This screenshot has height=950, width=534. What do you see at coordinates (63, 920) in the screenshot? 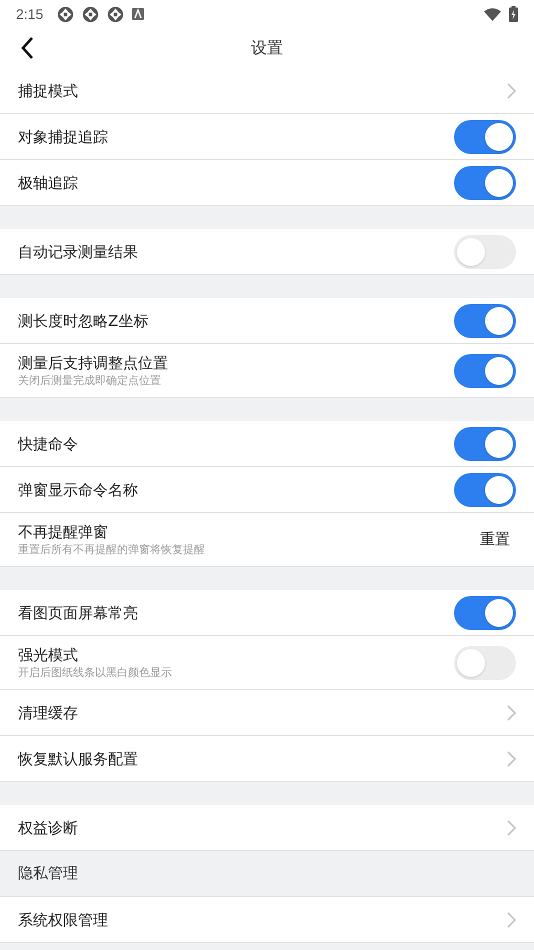
I see `setting-label: 系统权限管理` at bounding box center [63, 920].